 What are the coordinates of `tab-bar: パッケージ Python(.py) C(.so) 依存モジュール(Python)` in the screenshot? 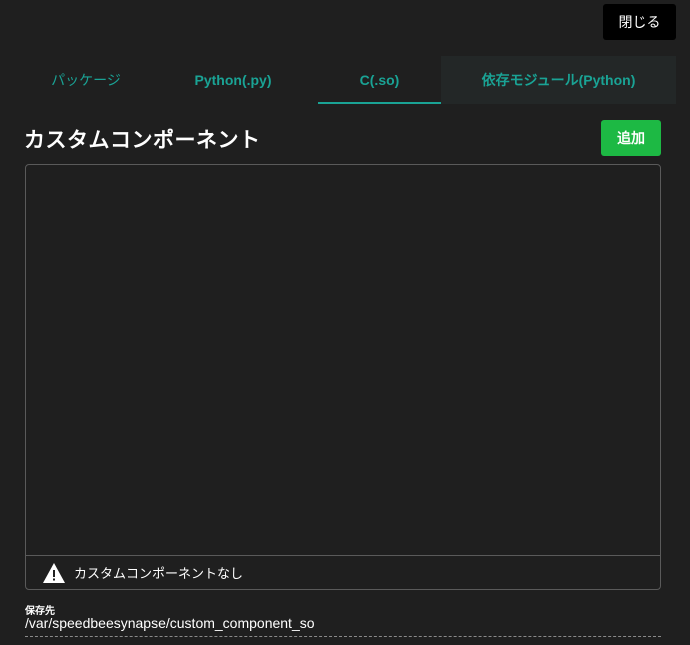 It's located at (350, 80).